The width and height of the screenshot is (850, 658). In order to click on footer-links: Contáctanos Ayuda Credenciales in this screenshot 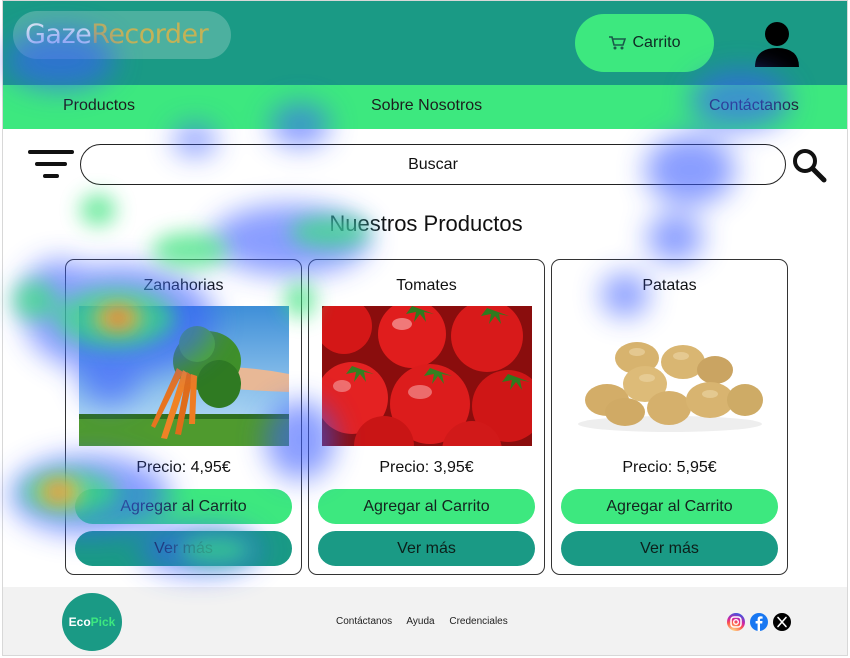, I will do `click(428, 621)`.